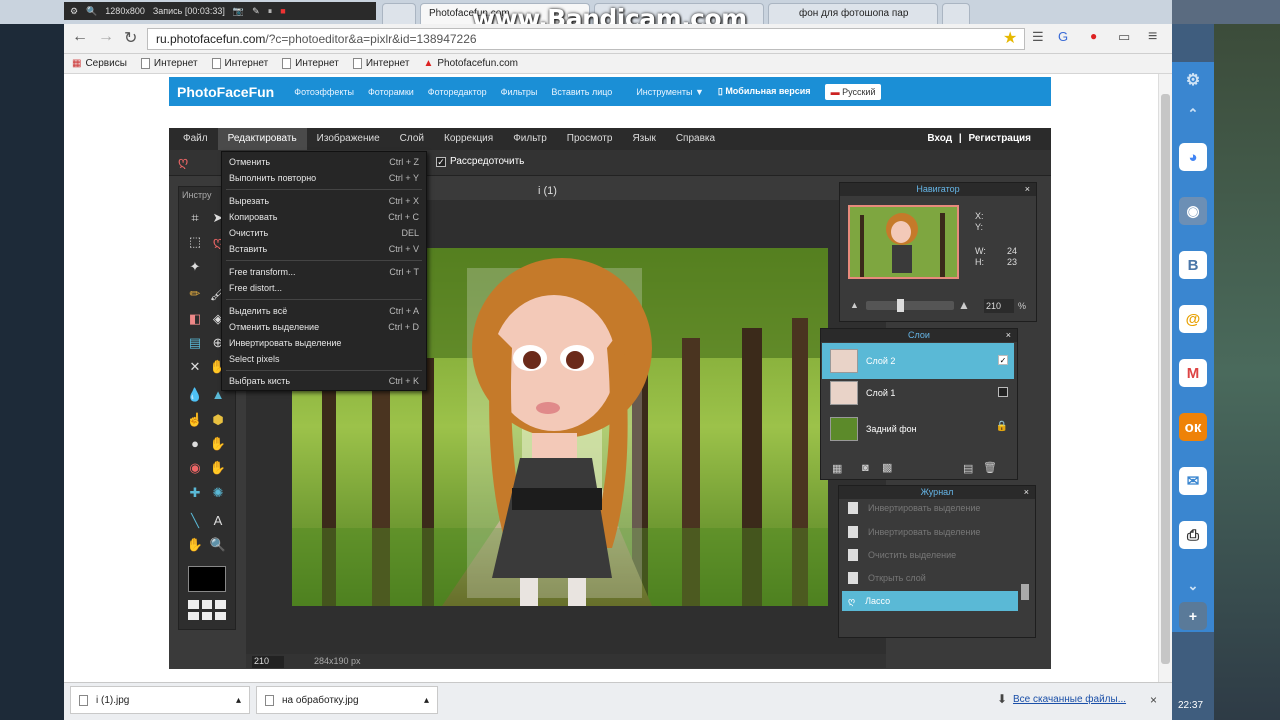 The height and width of the screenshot is (720, 1280). I want to click on feather-option: ✓ Рассредоточить, so click(480, 161).